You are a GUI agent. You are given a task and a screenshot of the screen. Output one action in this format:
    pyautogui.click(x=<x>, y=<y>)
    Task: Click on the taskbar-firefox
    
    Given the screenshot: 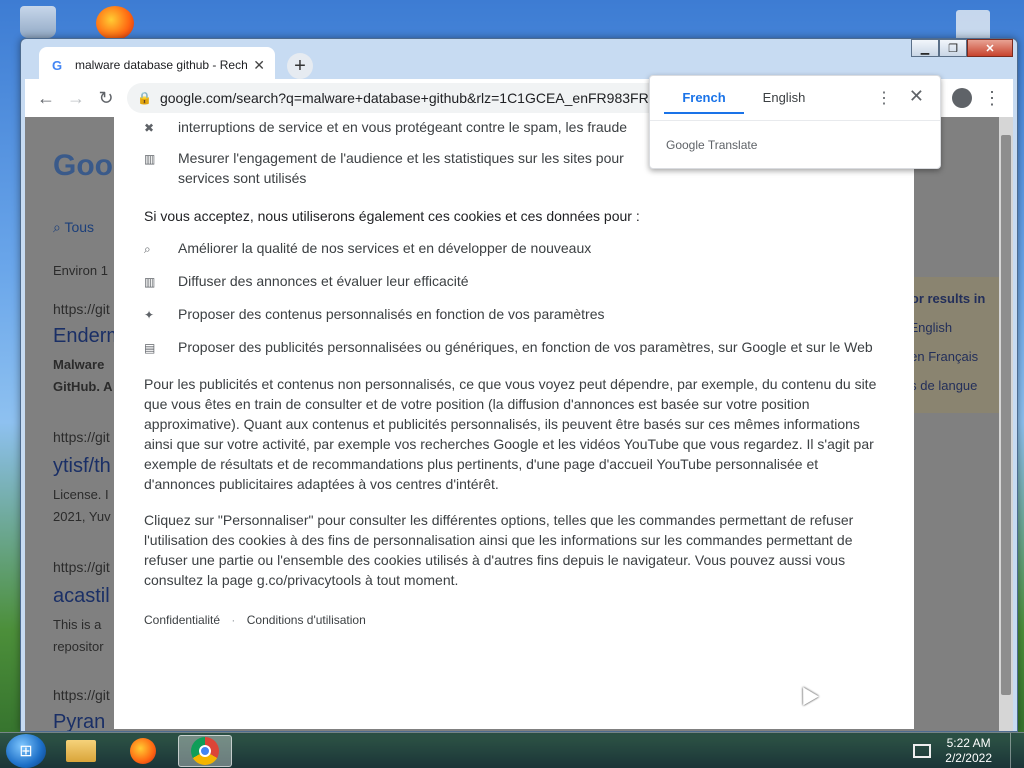 What is the action you would take?
    pyautogui.click(x=143, y=751)
    